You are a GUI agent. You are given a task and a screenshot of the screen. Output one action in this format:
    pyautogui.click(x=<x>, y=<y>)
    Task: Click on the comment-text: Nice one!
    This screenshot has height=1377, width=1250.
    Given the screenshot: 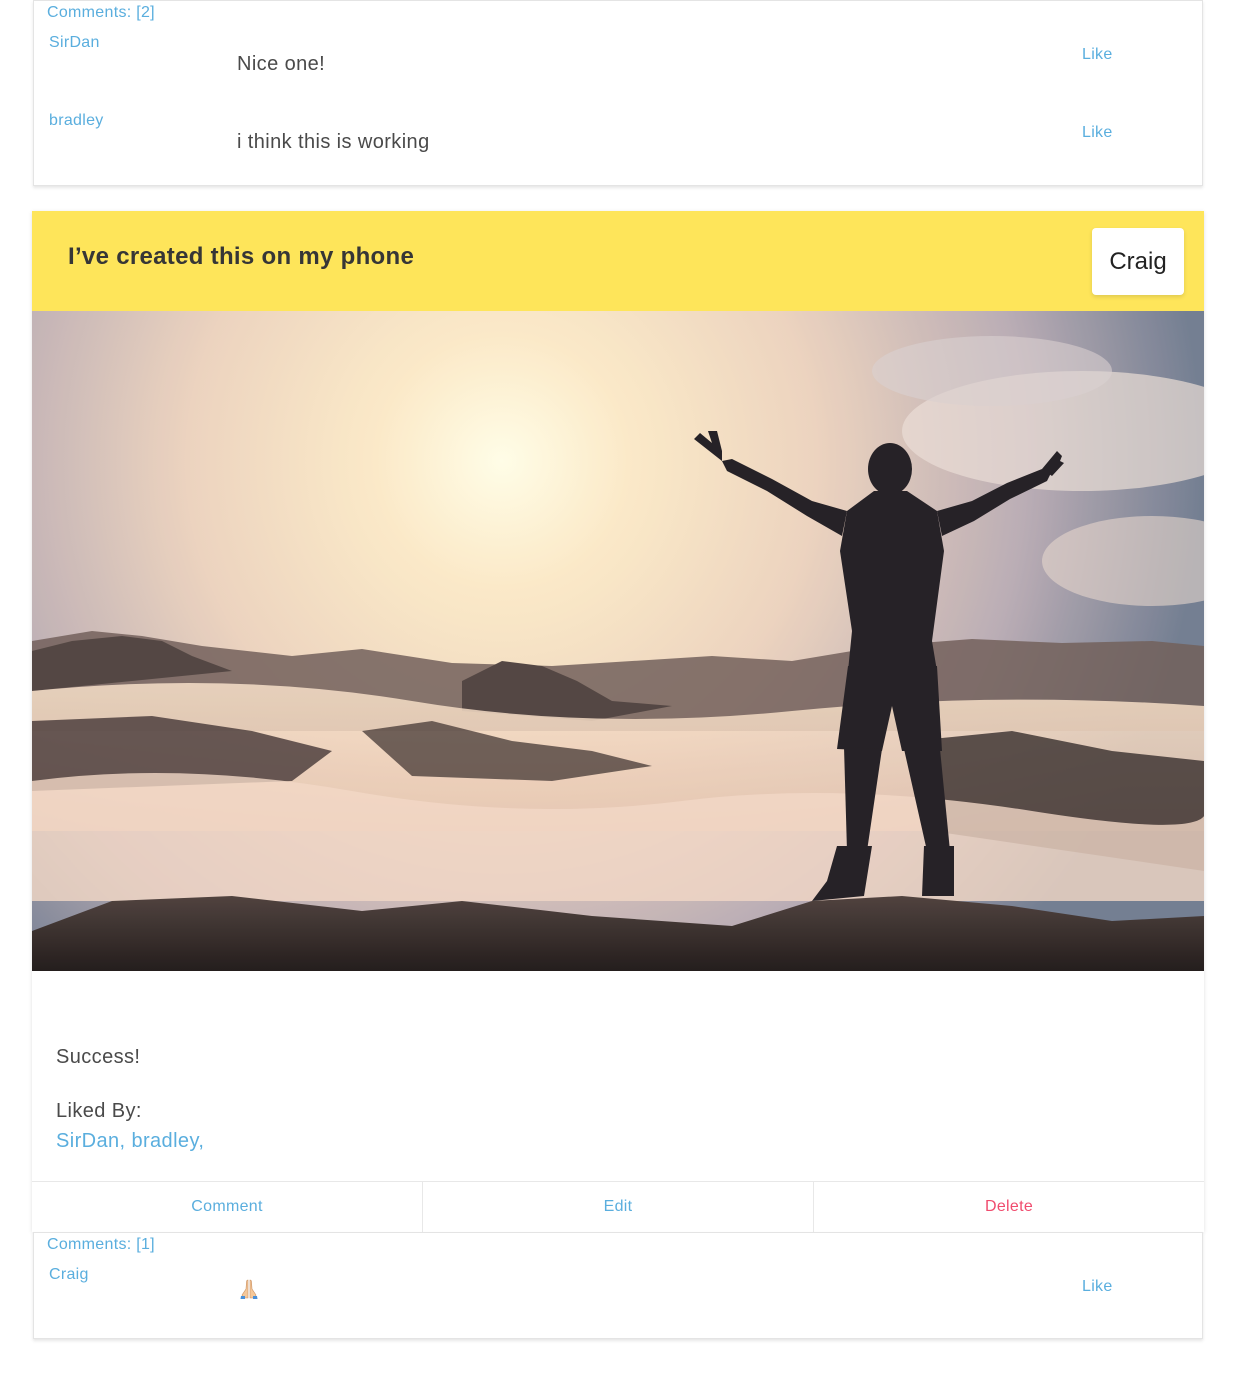 What is the action you would take?
    pyautogui.click(x=281, y=64)
    